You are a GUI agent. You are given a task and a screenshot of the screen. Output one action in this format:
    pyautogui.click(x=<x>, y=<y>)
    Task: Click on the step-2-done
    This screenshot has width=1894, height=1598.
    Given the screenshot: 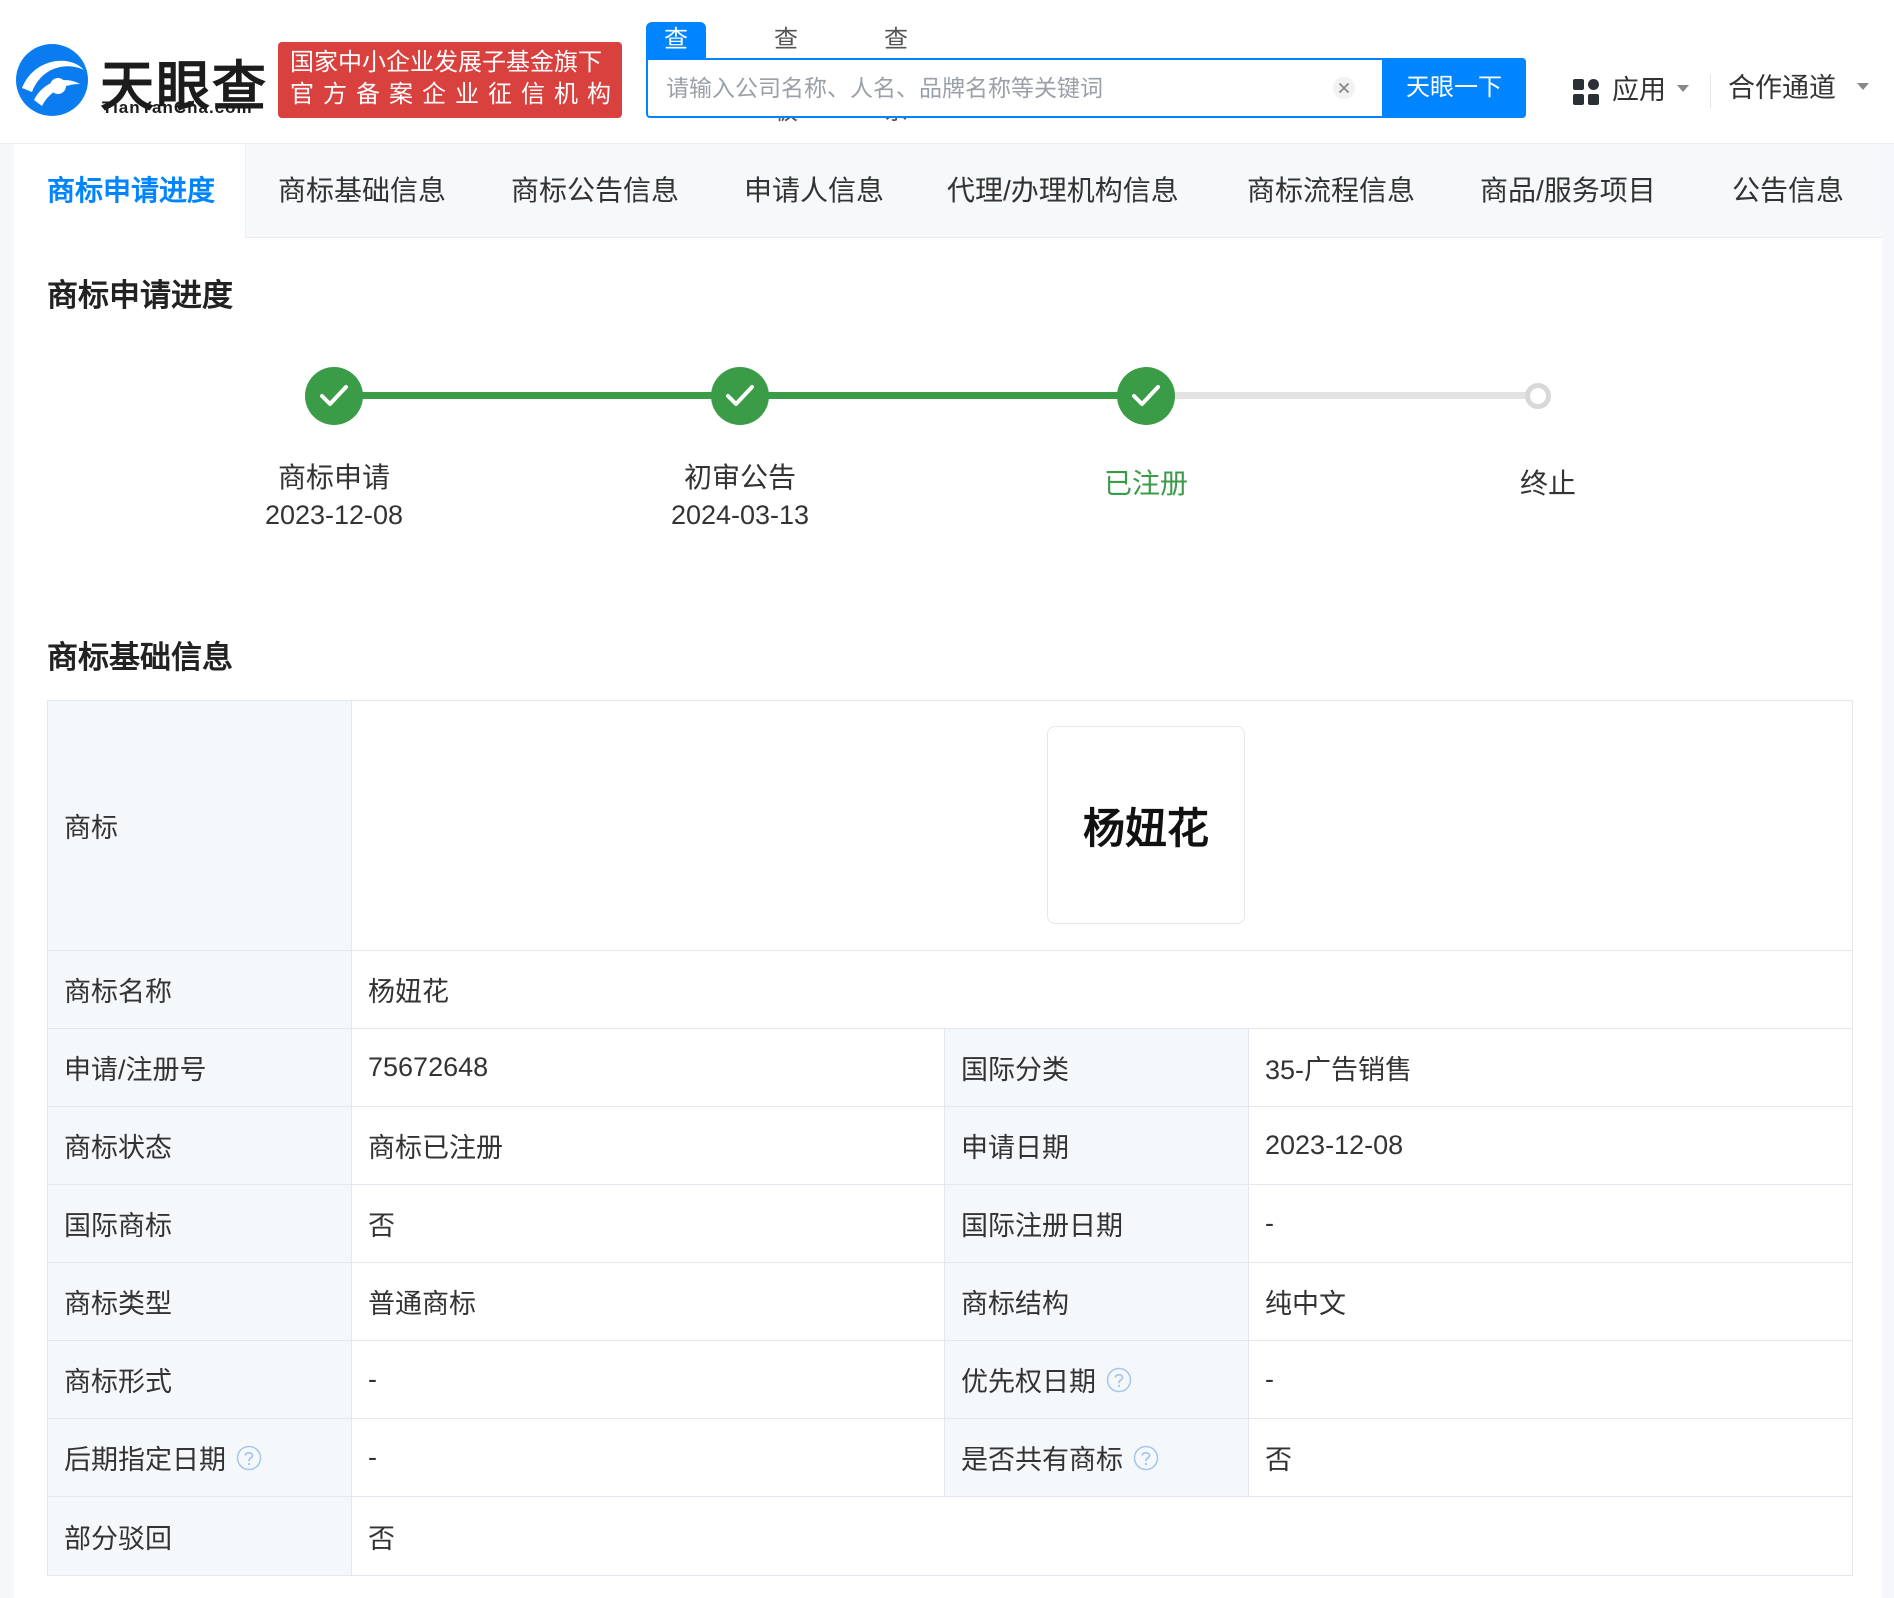 What is the action you would take?
    pyautogui.click(x=740, y=396)
    